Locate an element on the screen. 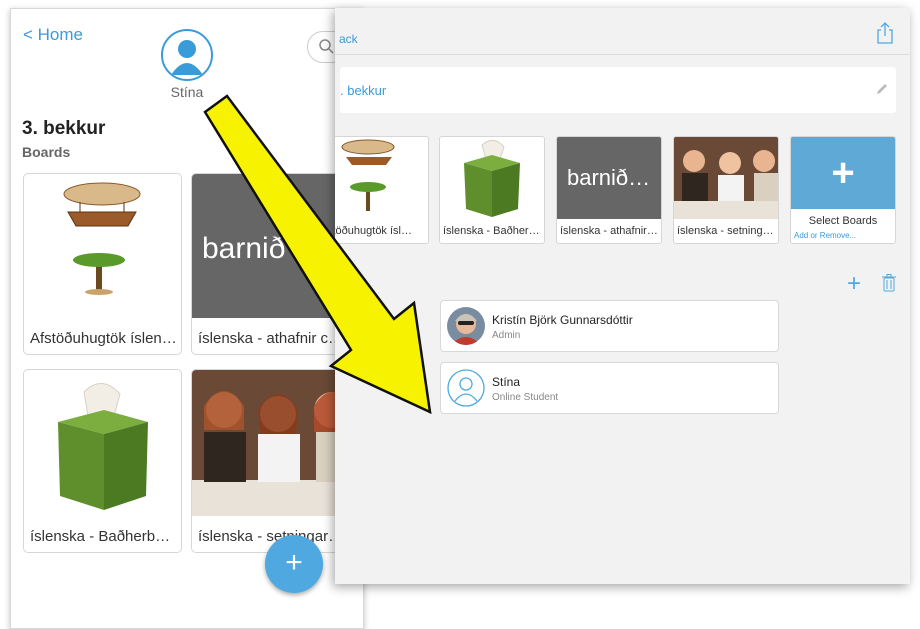 The image size is (920, 629). home-link: < Home is located at coordinates (53, 35).